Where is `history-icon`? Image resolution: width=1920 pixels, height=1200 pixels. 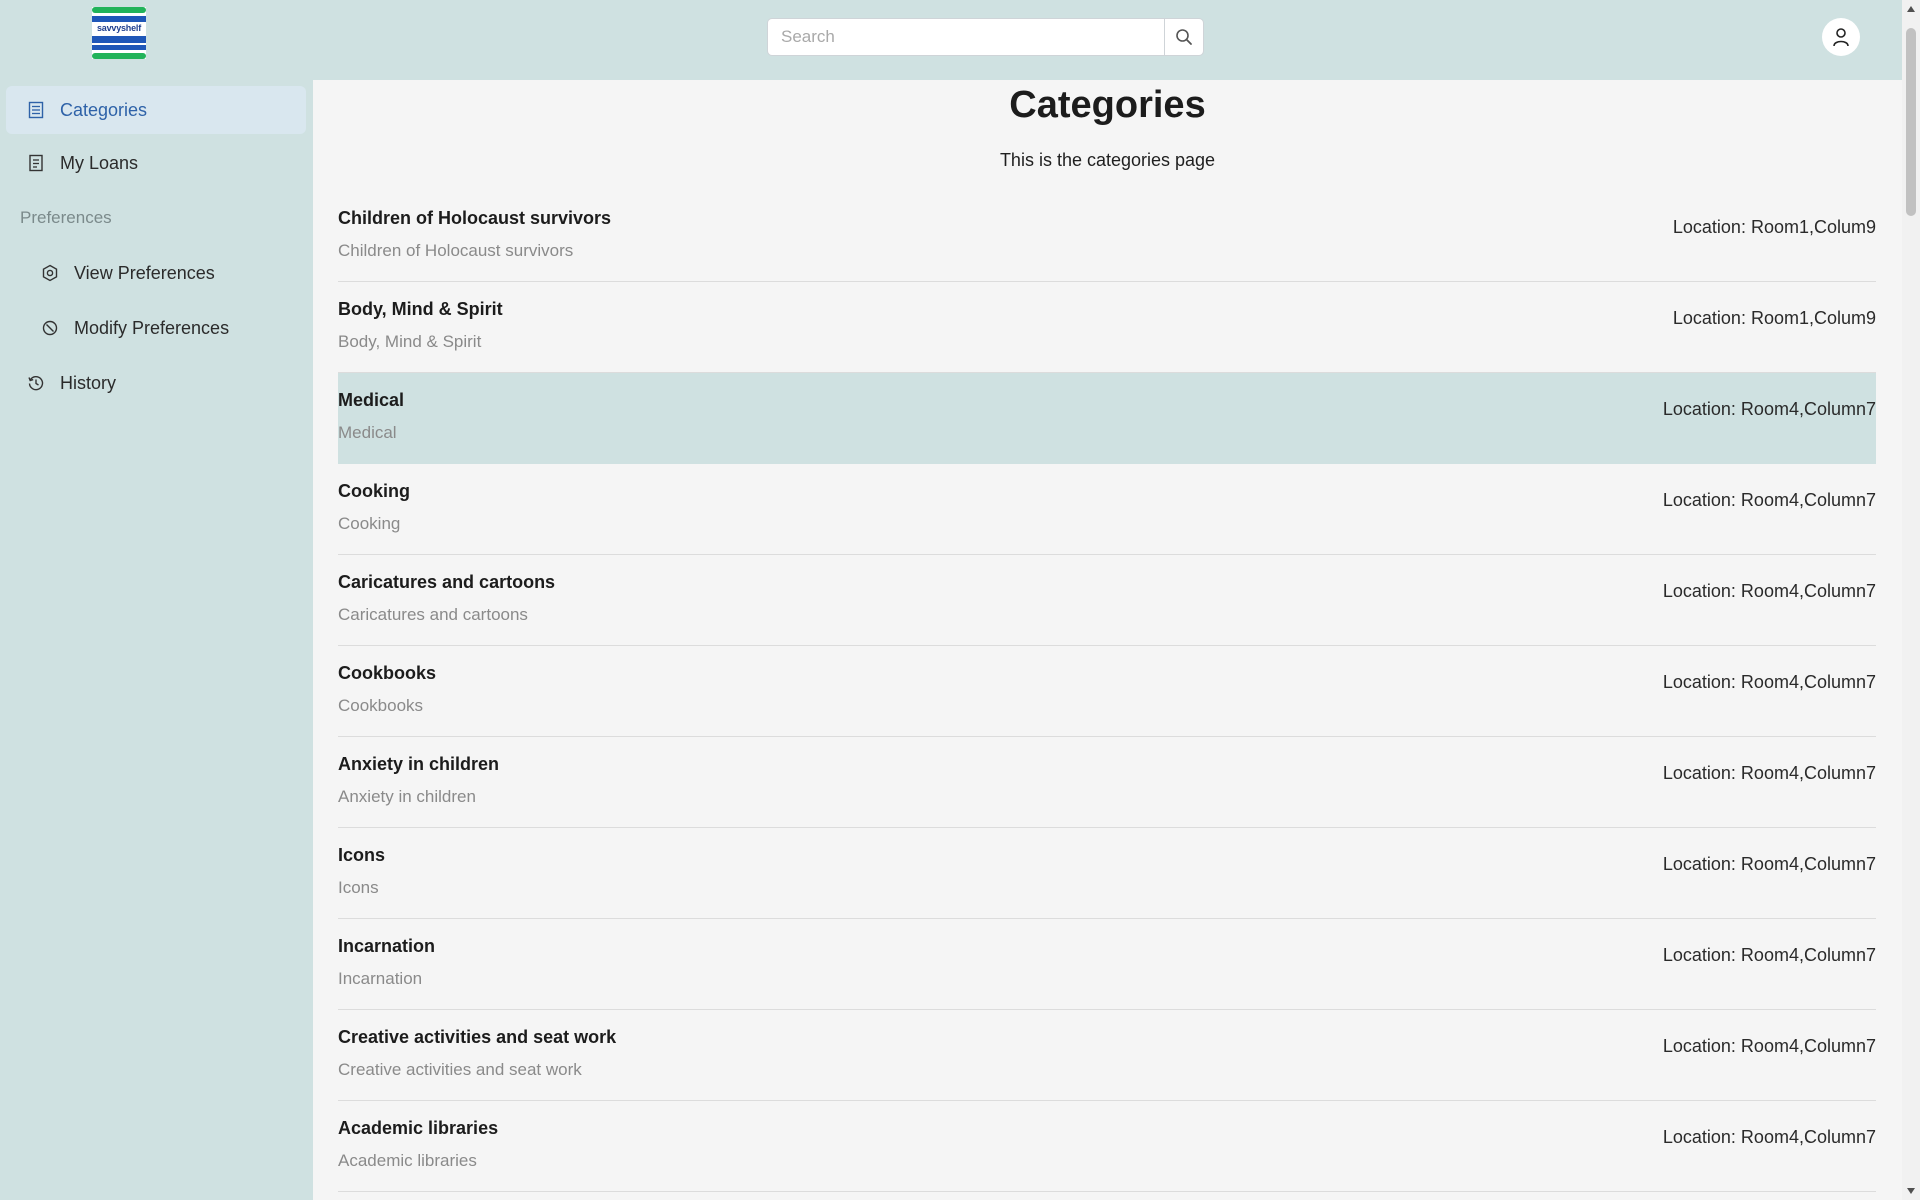 history-icon is located at coordinates (36, 383).